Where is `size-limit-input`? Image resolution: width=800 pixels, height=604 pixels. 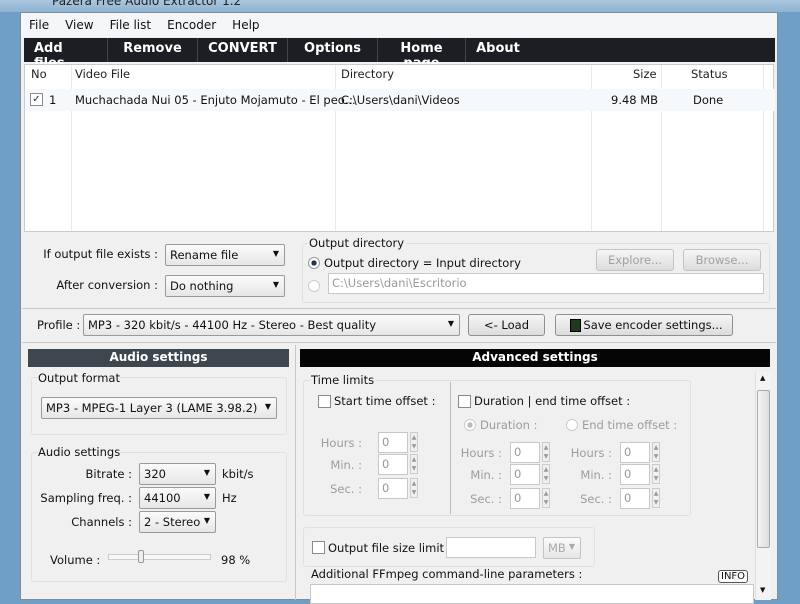 size-limit-input is located at coordinates (491, 547).